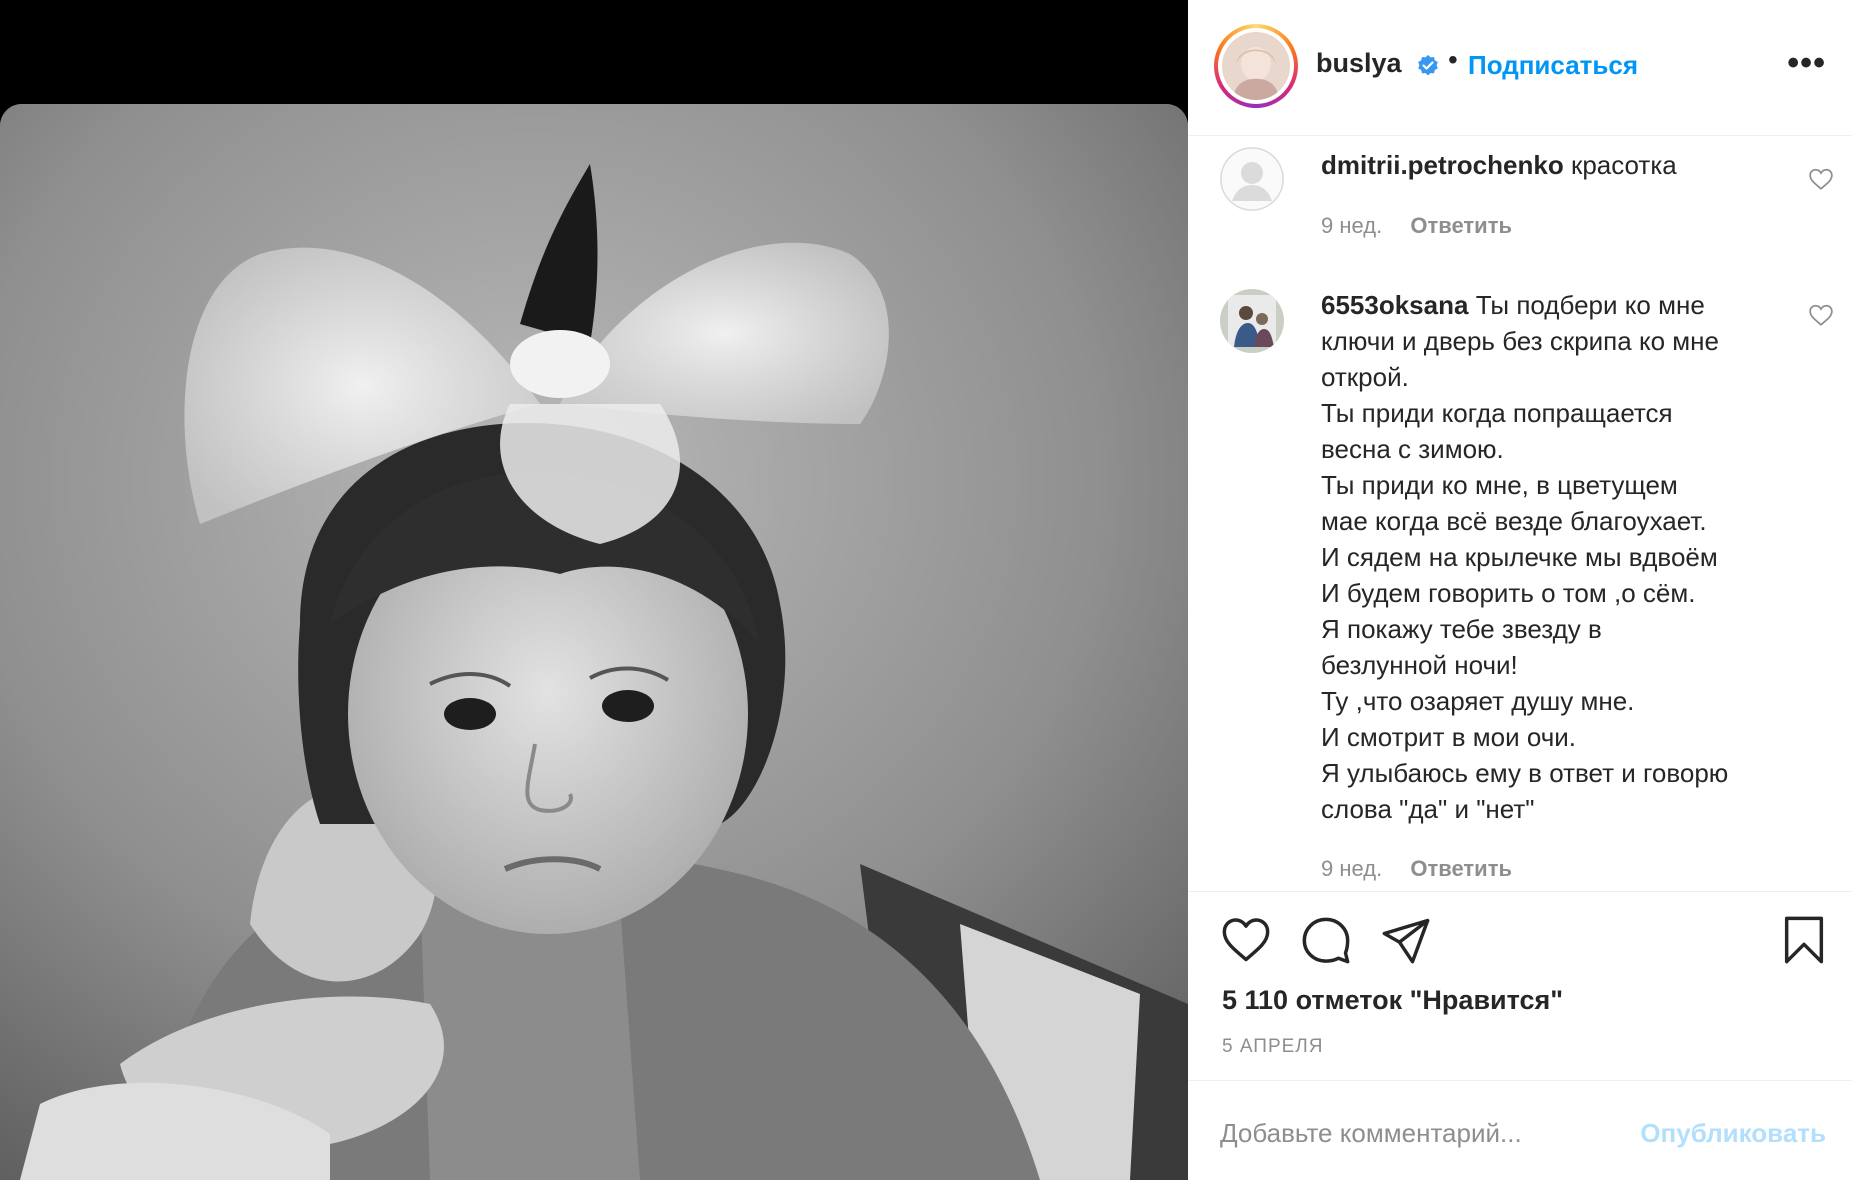 This screenshot has height=1180, width=1852. Describe the element at coordinates (1519, 557) in the screenshot. I see `comment-line: И сядем на крылечке мы вдвоём` at that location.